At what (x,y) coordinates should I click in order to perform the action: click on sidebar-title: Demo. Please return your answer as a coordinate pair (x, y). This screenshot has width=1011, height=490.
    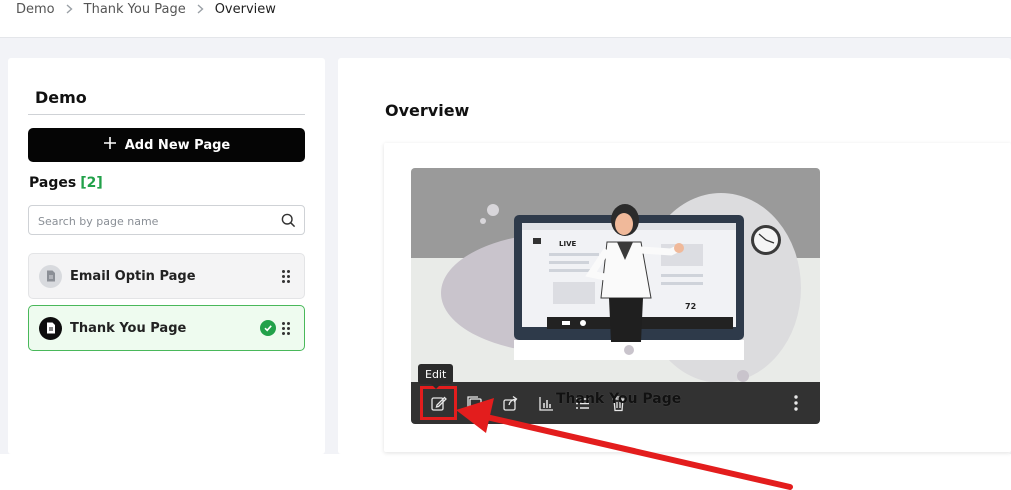
    Looking at the image, I should click on (61, 97).